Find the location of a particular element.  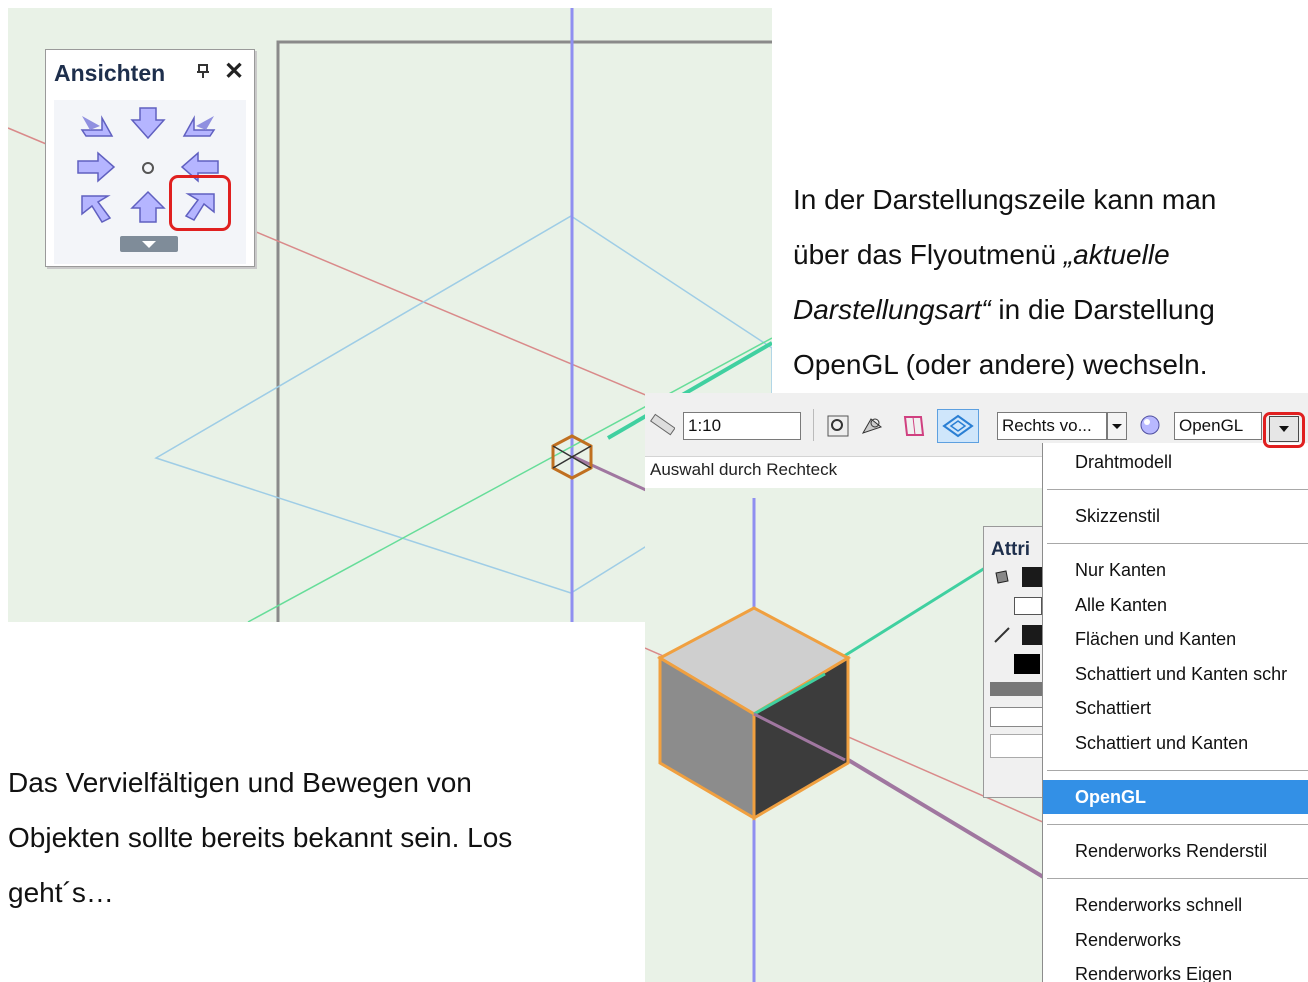

ruler-icon is located at coordinates (662, 424).